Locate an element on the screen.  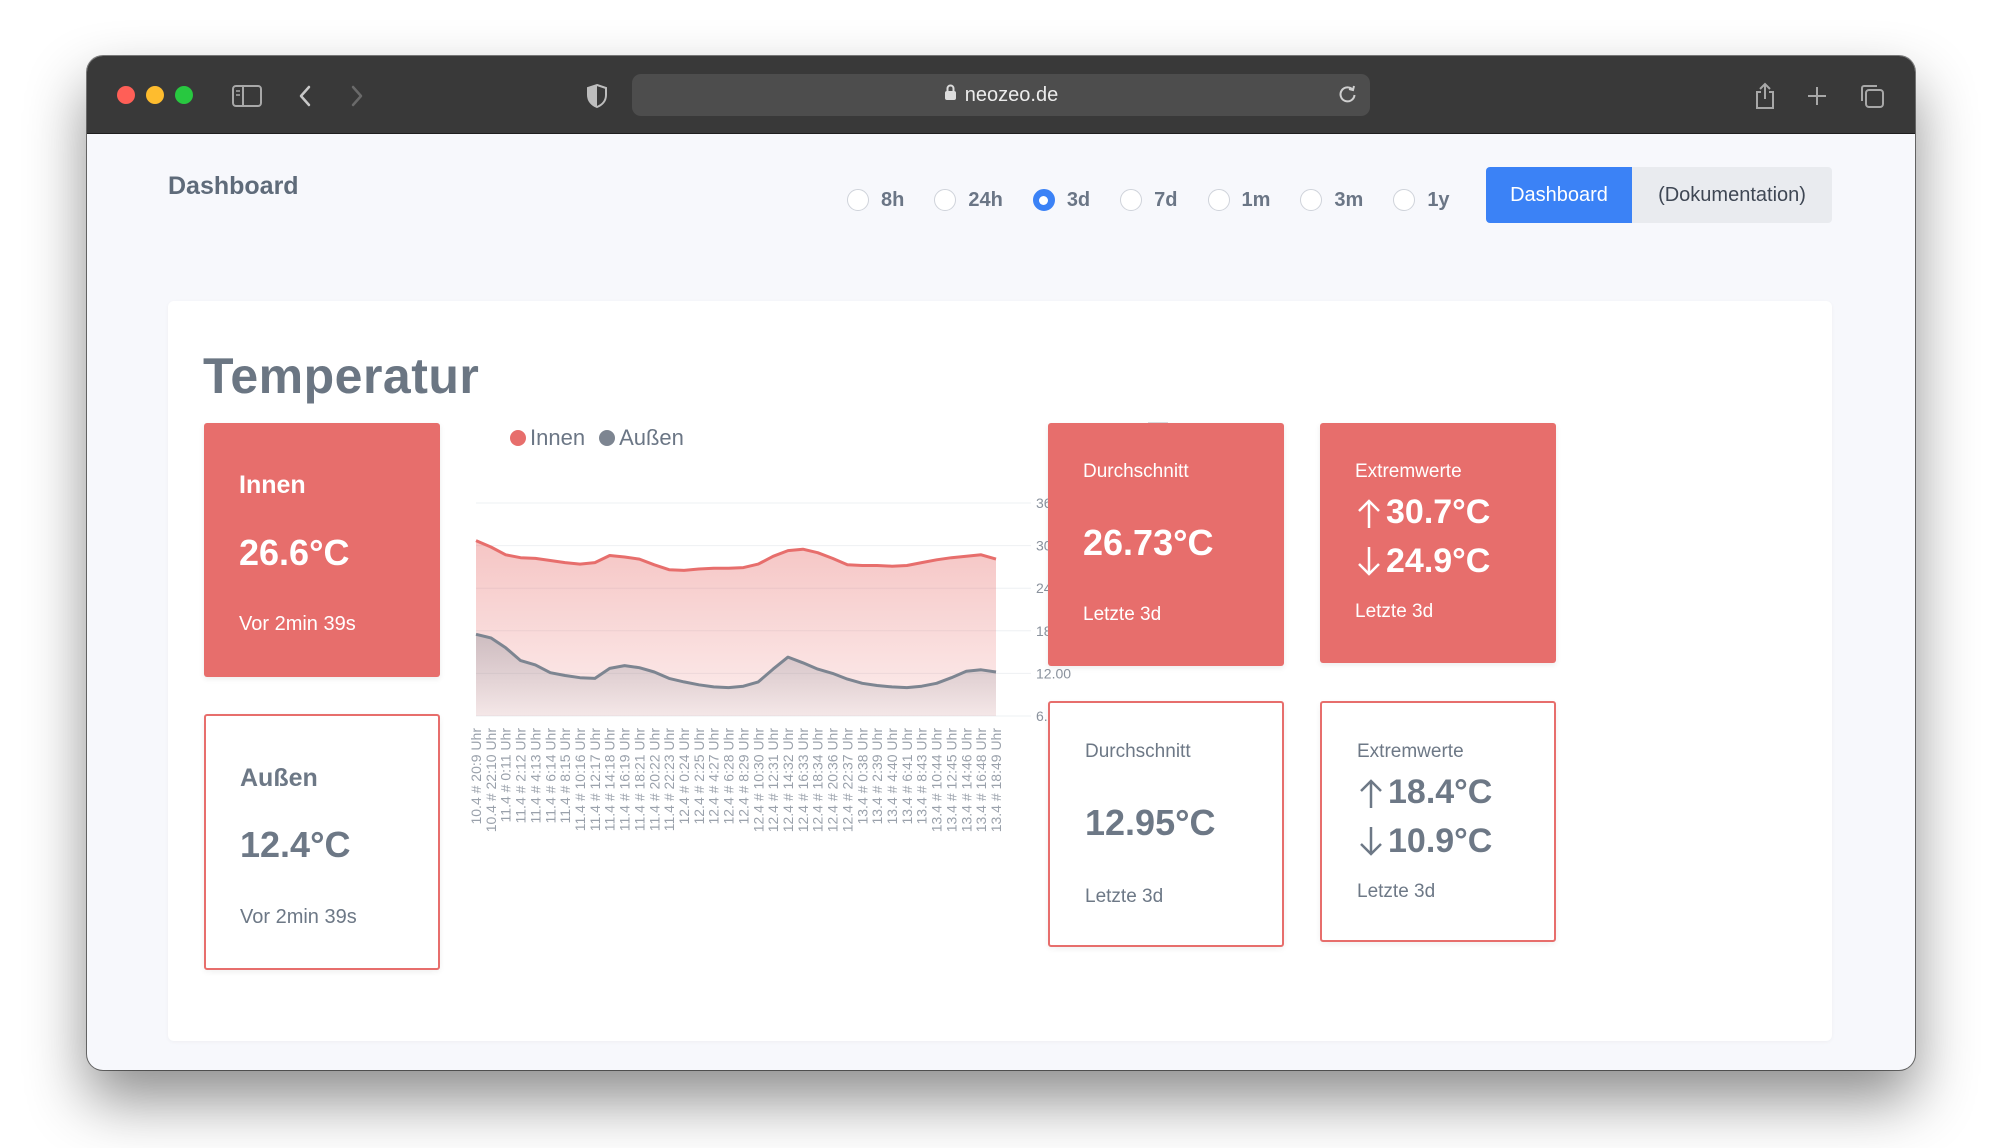
page-title: Dashboard is located at coordinates (233, 186).